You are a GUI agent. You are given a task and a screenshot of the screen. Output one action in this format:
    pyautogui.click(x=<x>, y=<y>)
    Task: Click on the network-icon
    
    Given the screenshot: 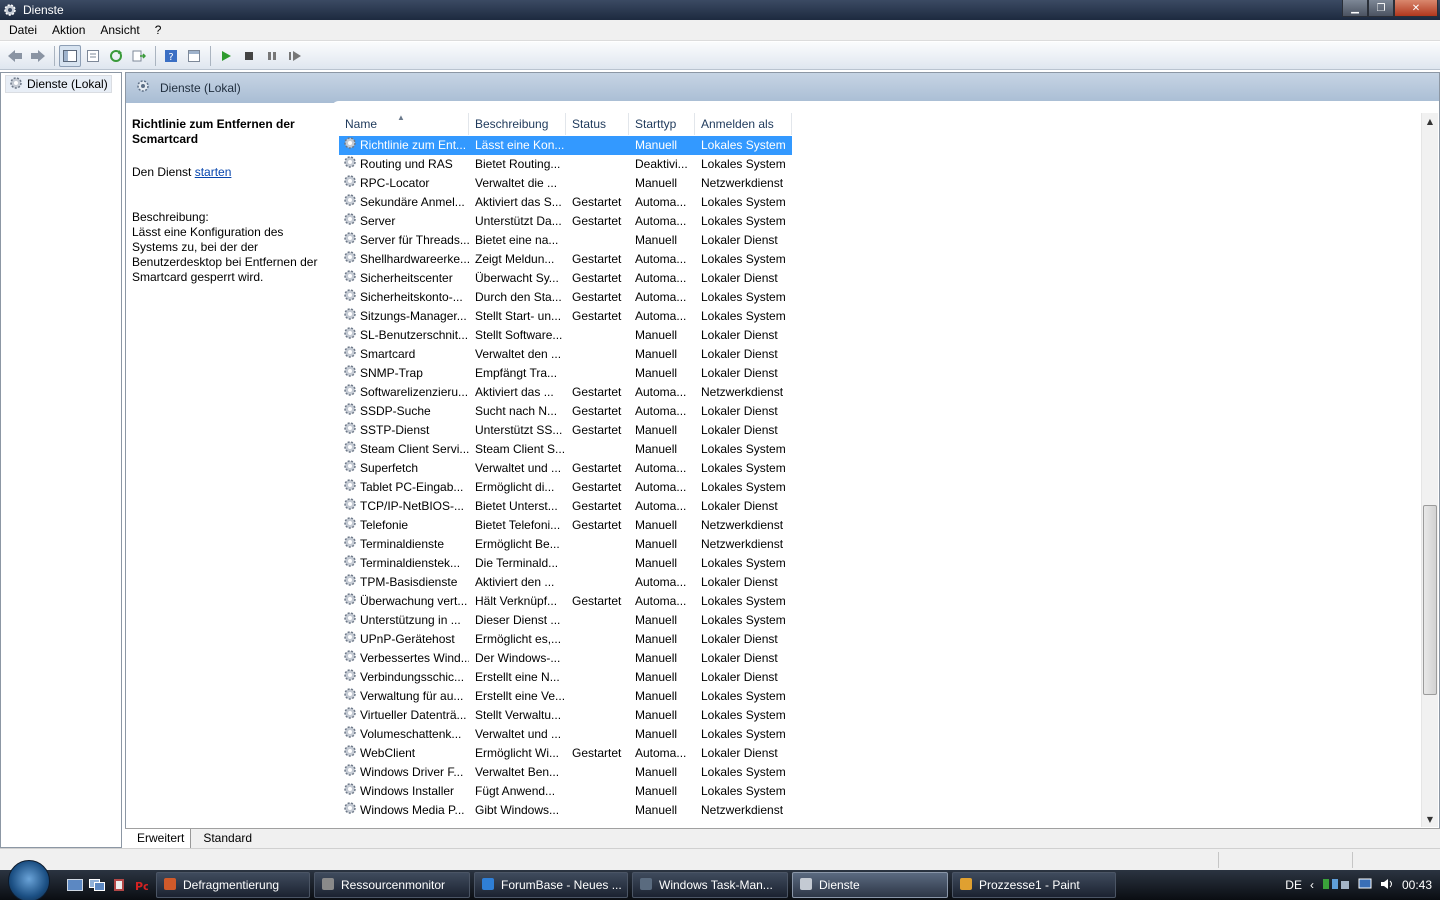 What is the action you would take?
    pyautogui.click(x=1336, y=885)
    